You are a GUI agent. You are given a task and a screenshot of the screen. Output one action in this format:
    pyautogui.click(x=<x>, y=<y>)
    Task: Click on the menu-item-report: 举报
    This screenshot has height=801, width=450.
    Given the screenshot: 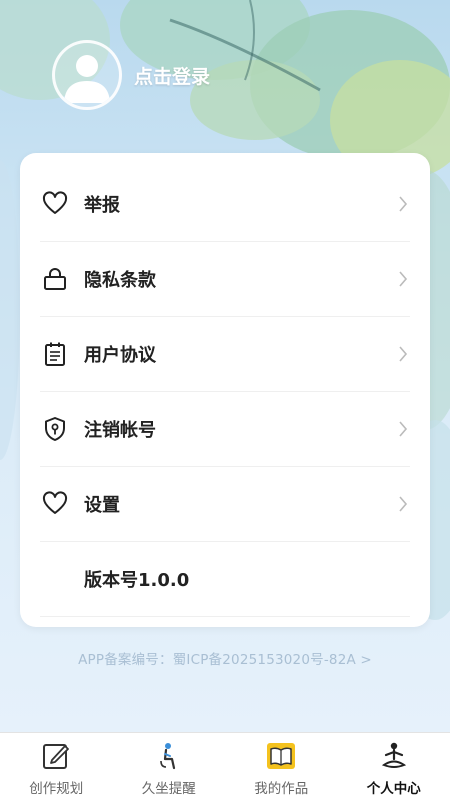 What is the action you would take?
    pyautogui.click(x=225, y=204)
    